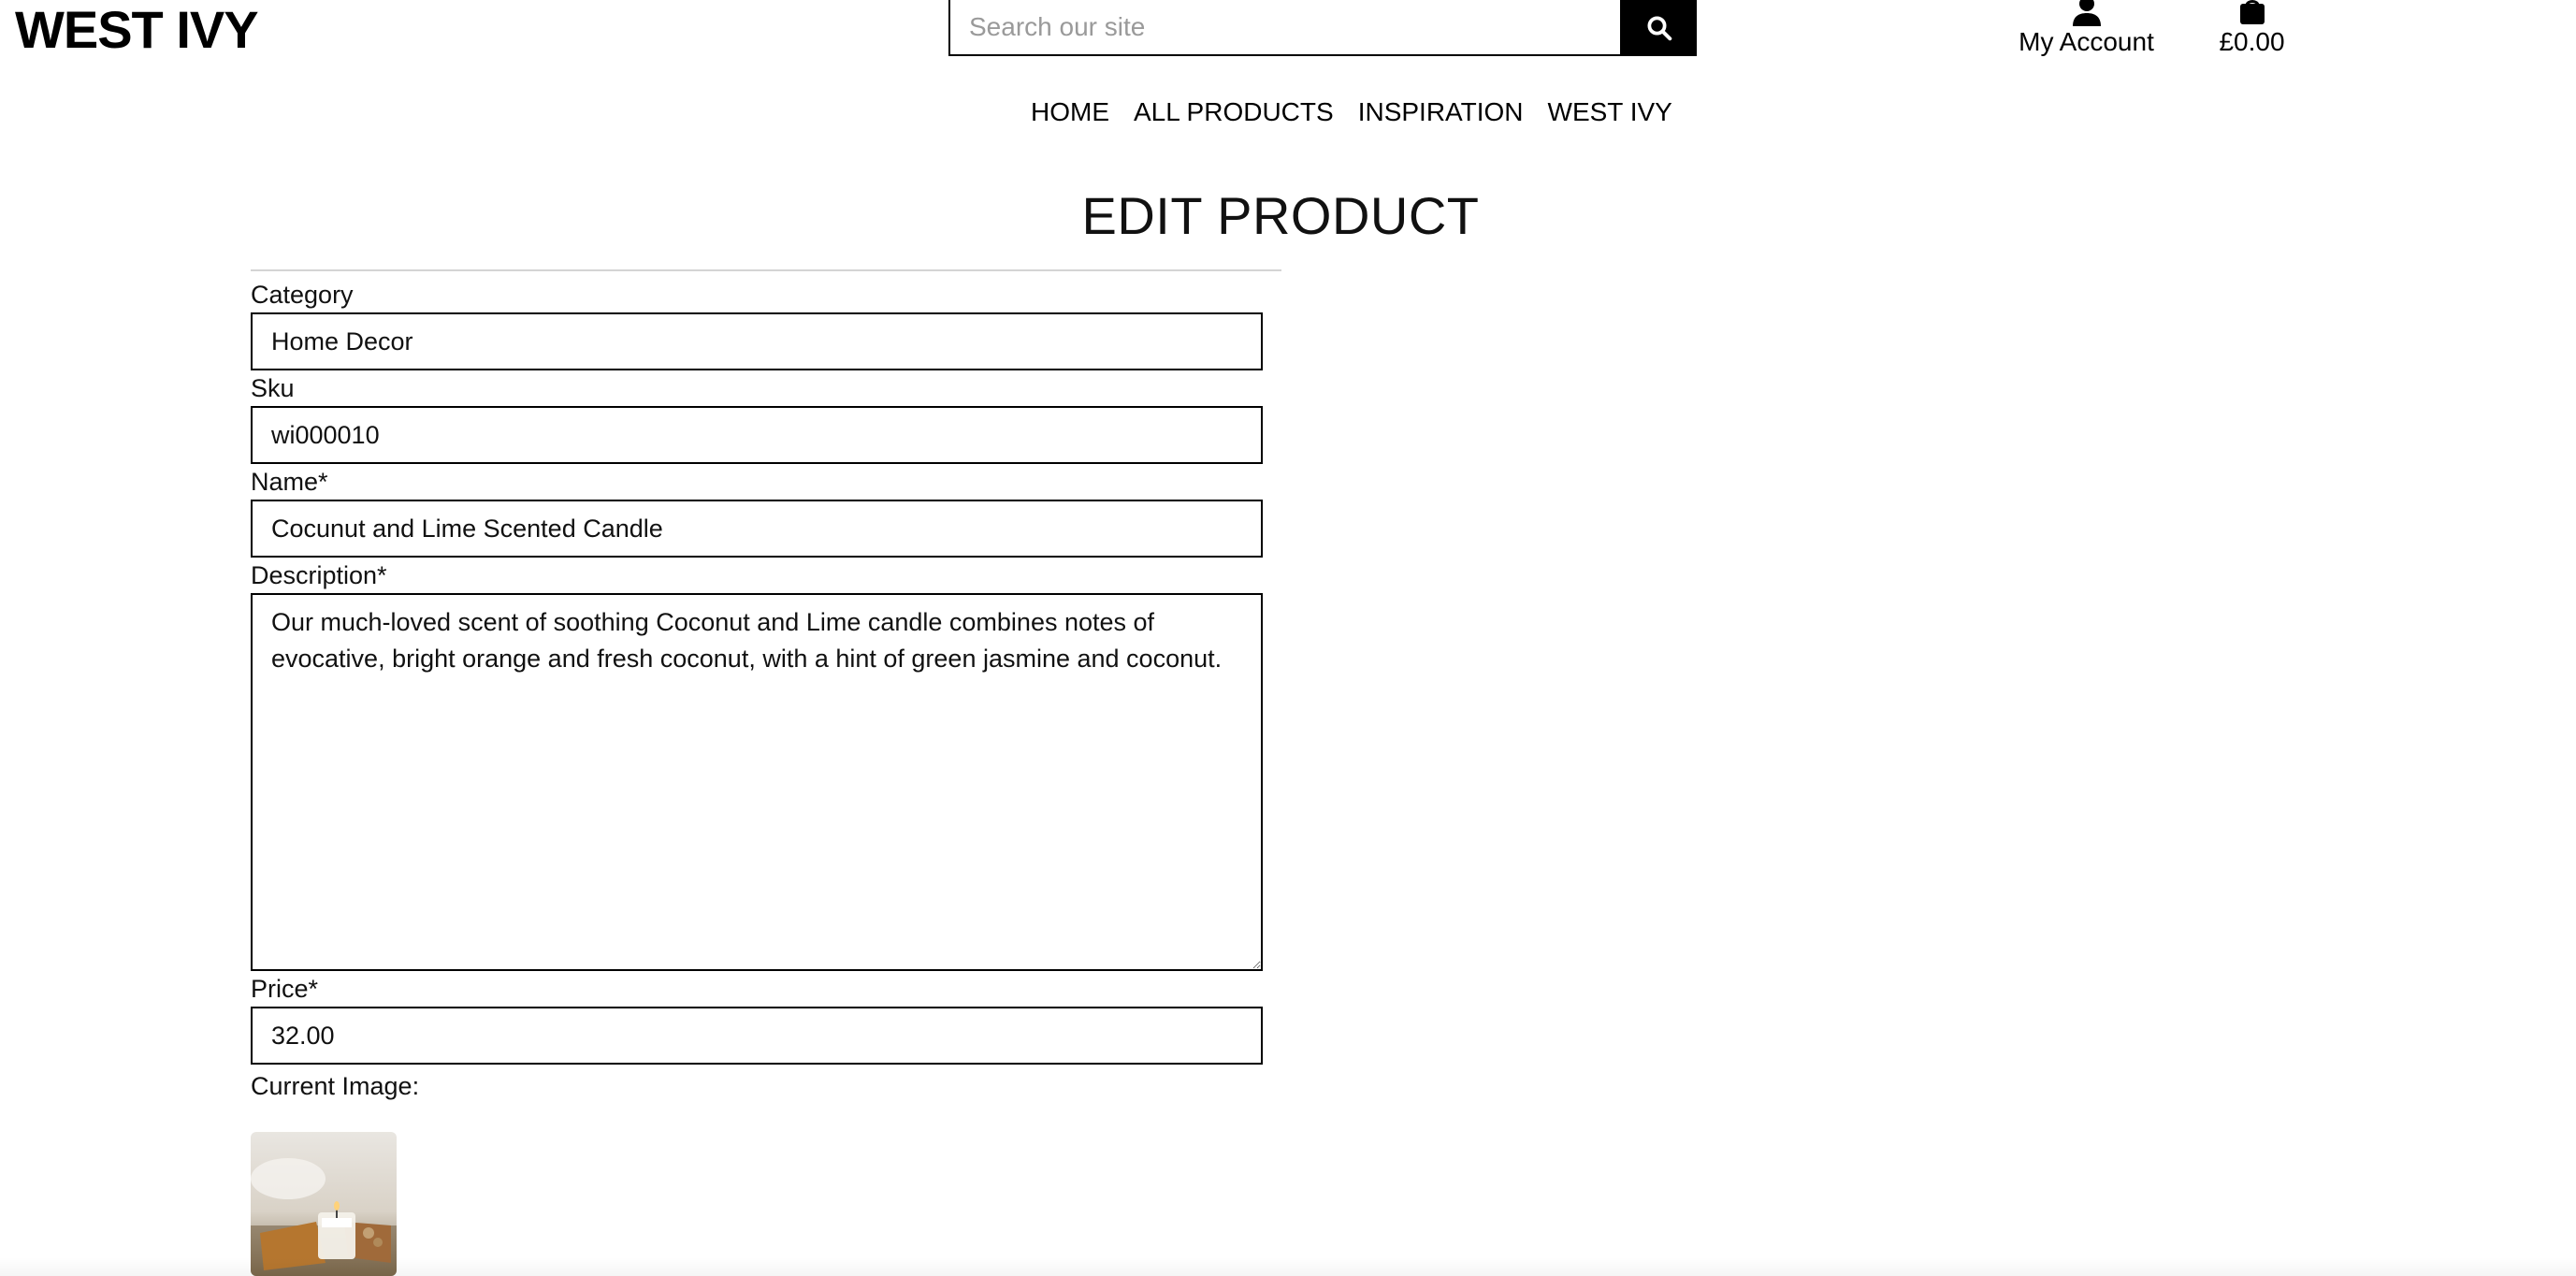 The image size is (2576, 1276). Describe the element at coordinates (1234, 112) in the screenshot. I see `nav-item-all-products: ALL PRODUCTS` at that location.